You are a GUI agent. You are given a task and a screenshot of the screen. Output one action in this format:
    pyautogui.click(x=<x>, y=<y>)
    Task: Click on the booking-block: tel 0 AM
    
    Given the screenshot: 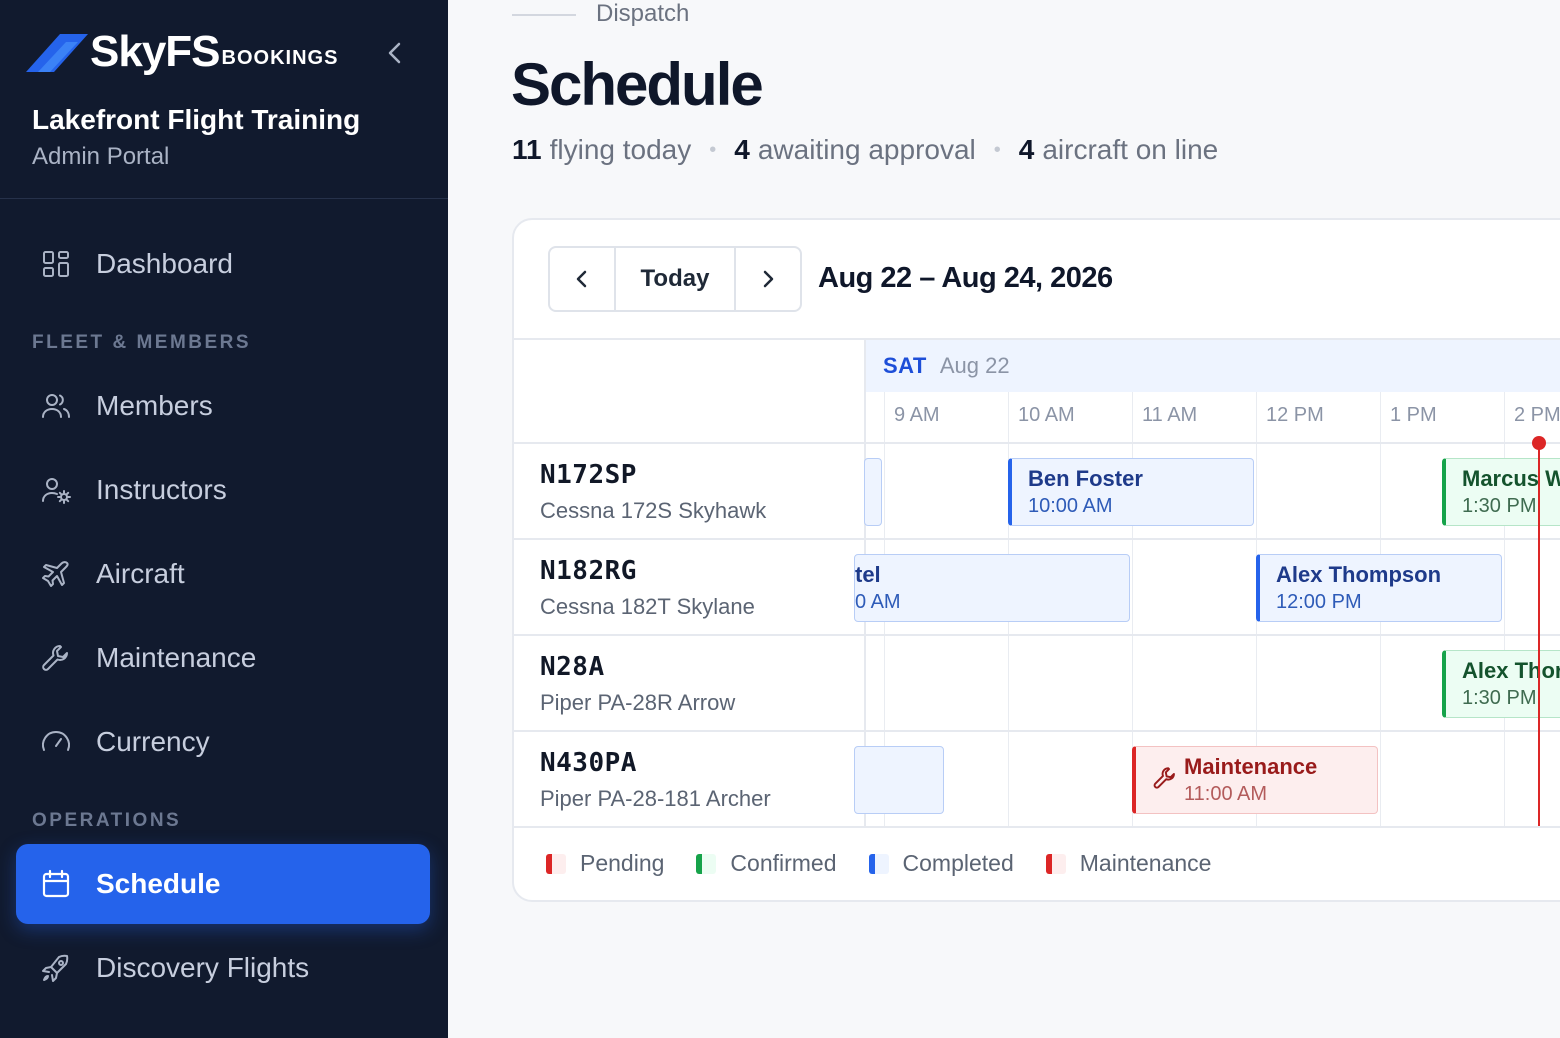 What is the action you would take?
    pyautogui.click(x=992, y=588)
    